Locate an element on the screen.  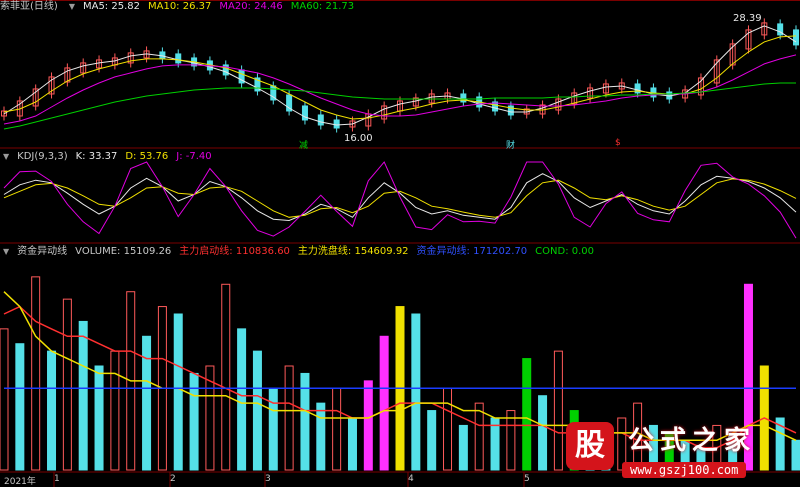
watermark-title: 公式之家 is located at coordinates (692, 441).